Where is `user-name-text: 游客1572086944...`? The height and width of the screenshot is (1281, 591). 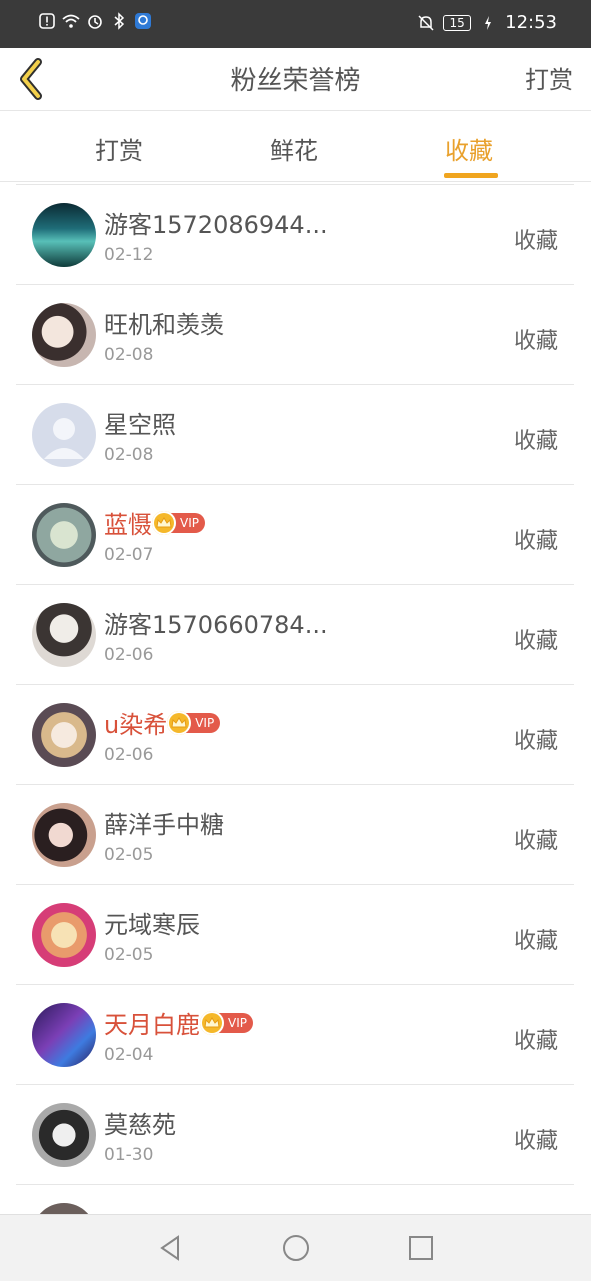
user-name-text: 游客1572086944... is located at coordinates (216, 225).